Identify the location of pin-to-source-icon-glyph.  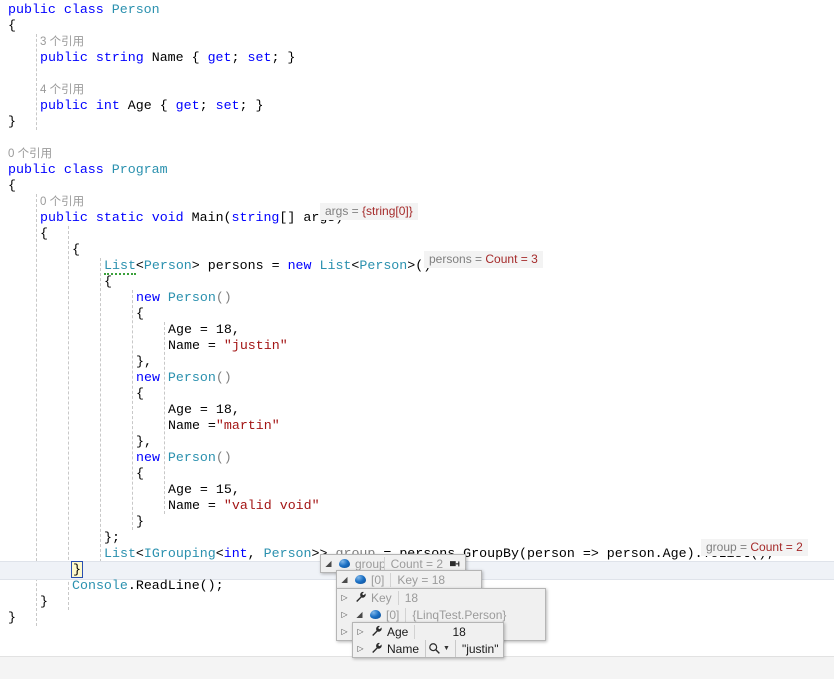
(455, 563).